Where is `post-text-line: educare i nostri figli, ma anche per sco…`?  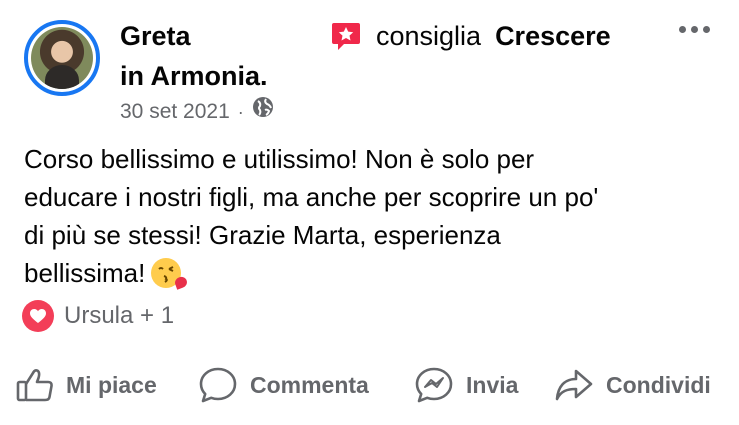
post-text-line: educare i nostri figli, ma anche per sco… is located at coordinates (311, 197).